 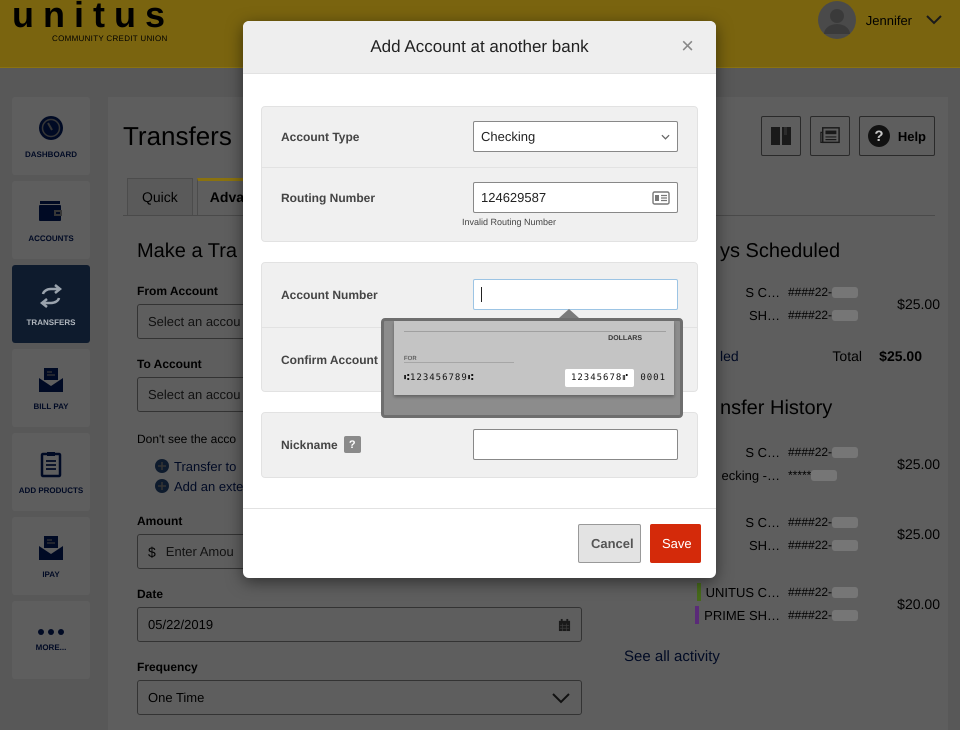 What do you see at coordinates (661, 197) in the screenshot?
I see `id-card-icon` at bounding box center [661, 197].